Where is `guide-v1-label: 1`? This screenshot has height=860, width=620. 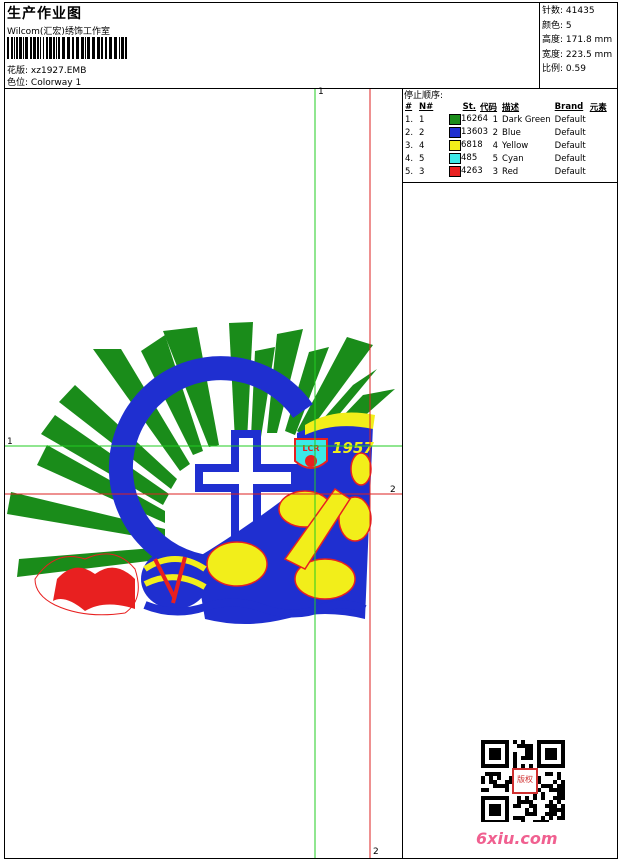 guide-v1-label: 1 is located at coordinates (321, 92).